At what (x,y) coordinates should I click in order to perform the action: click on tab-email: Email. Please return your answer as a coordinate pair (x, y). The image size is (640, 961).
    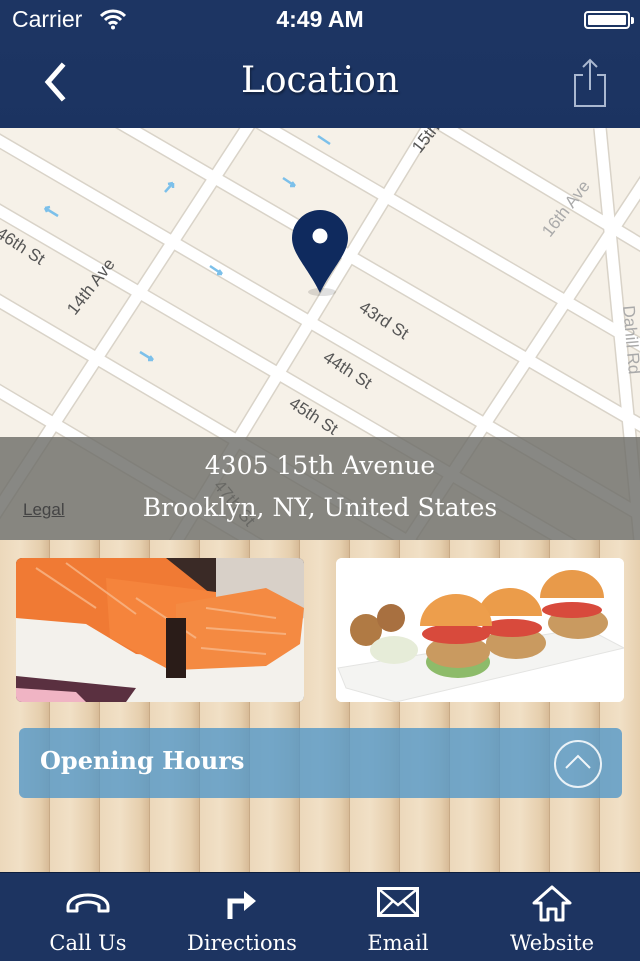
    Looking at the image, I should click on (398, 917).